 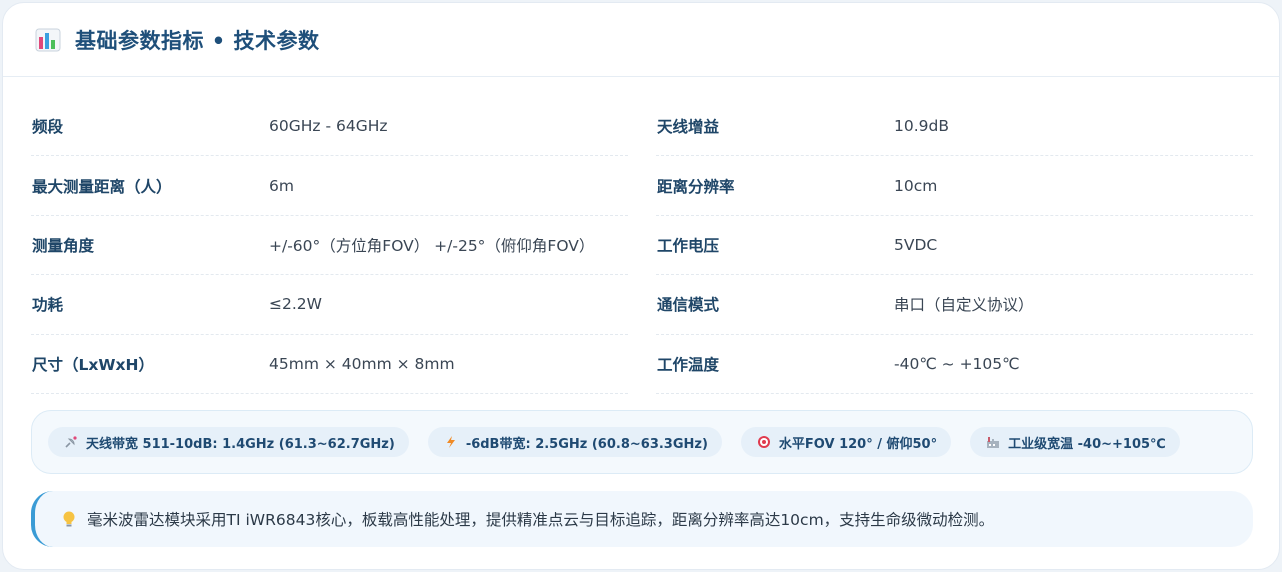 I want to click on page-title: 基础参数指标 • 技术参数, so click(x=197, y=40).